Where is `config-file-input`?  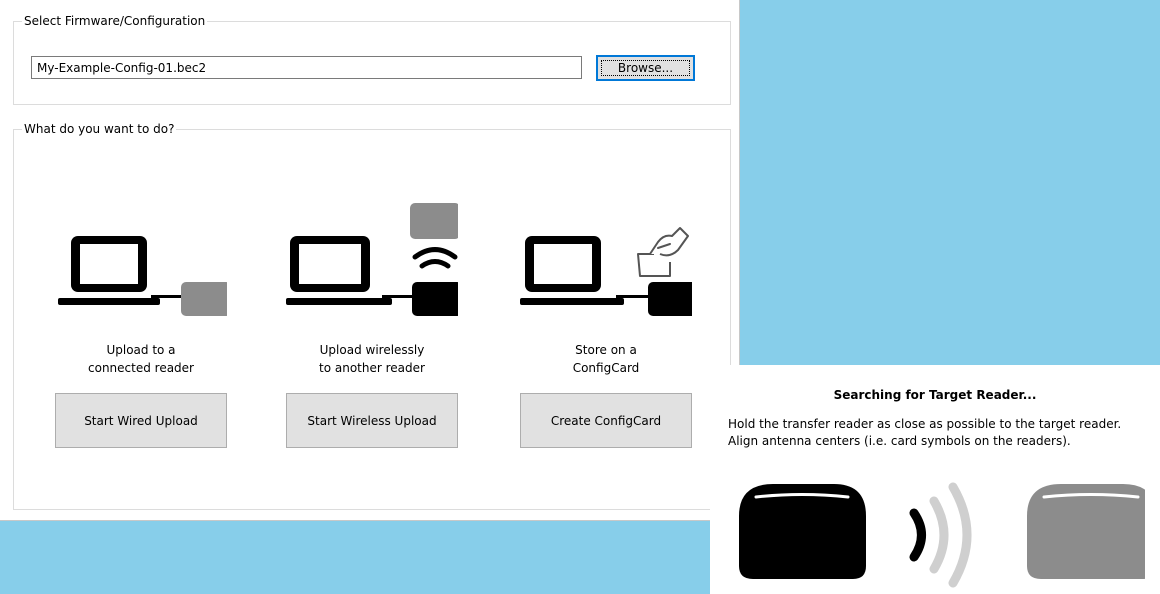
config-file-input is located at coordinates (306, 67).